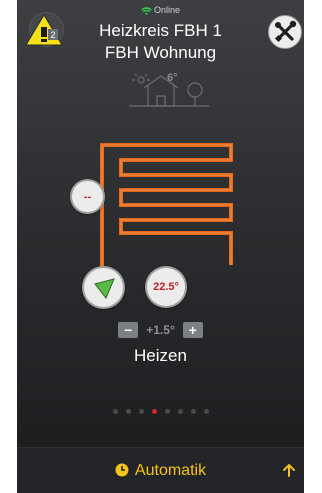 The width and height of the screenshot is (322, 493). What do you see at coordinates (166, 287) in the screenshot?
I see `room-temperature-display: 22.5°` at bounding box center [166, 287].